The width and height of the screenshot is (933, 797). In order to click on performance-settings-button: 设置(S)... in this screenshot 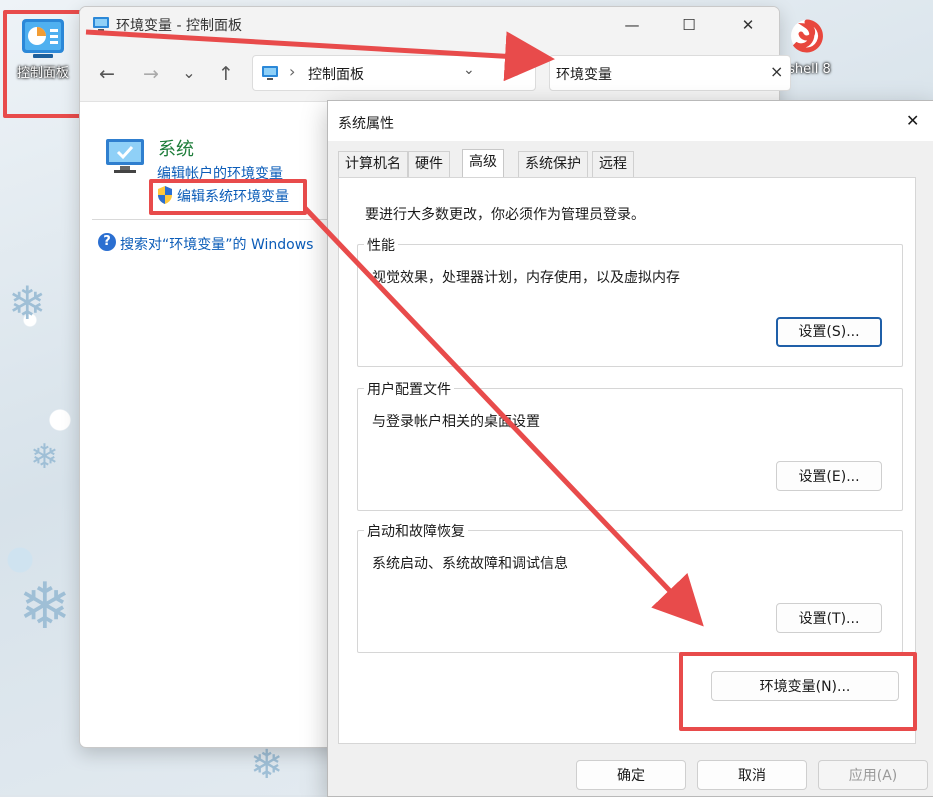, I will do `click(829, 332)`.